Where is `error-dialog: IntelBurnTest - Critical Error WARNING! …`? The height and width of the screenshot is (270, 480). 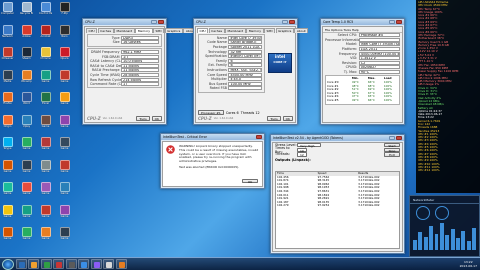 error-dialog: IntelBurnTest - Critical Error WARNING! … is located at coordinates (212, 161).